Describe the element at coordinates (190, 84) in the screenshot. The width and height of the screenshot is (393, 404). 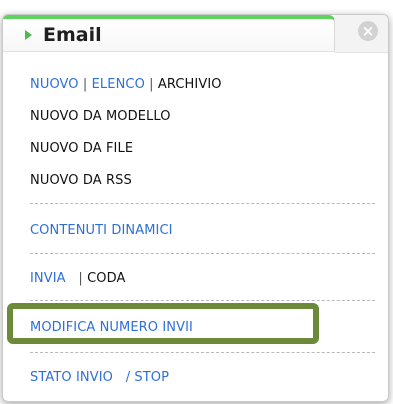
I see `archivio-link: ARCHIVIO` at that location.